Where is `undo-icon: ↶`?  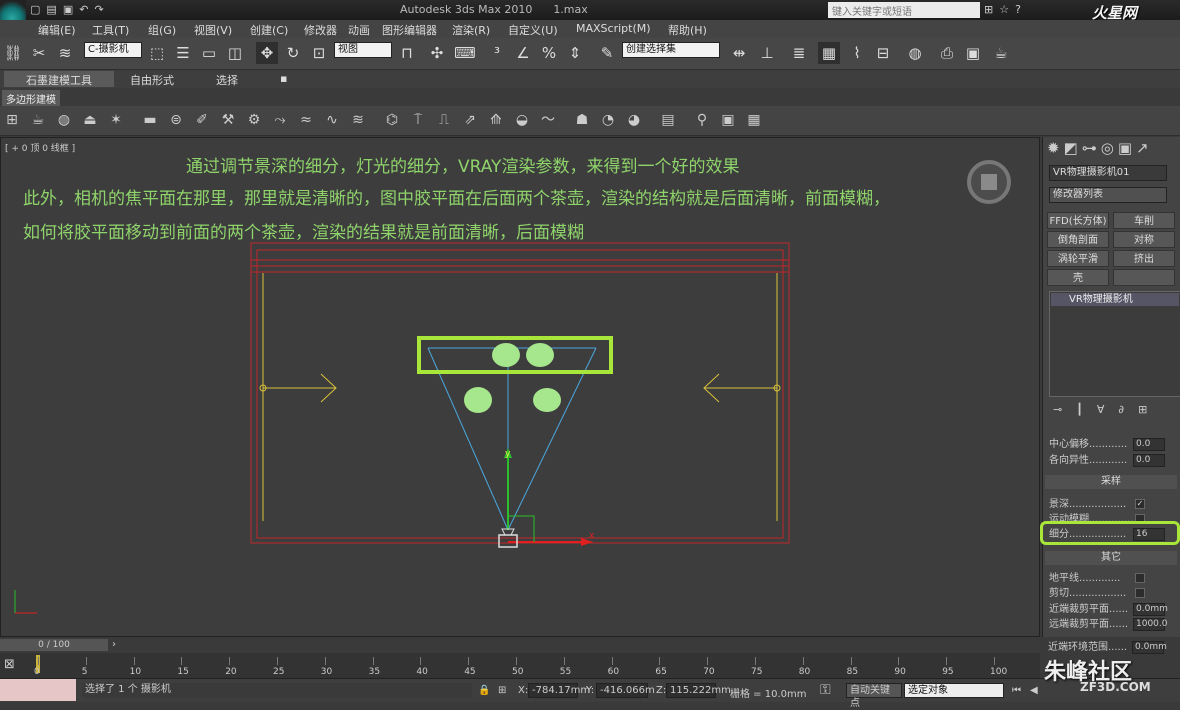
undo-icon: ↶ is located at coordinates (83, 9).